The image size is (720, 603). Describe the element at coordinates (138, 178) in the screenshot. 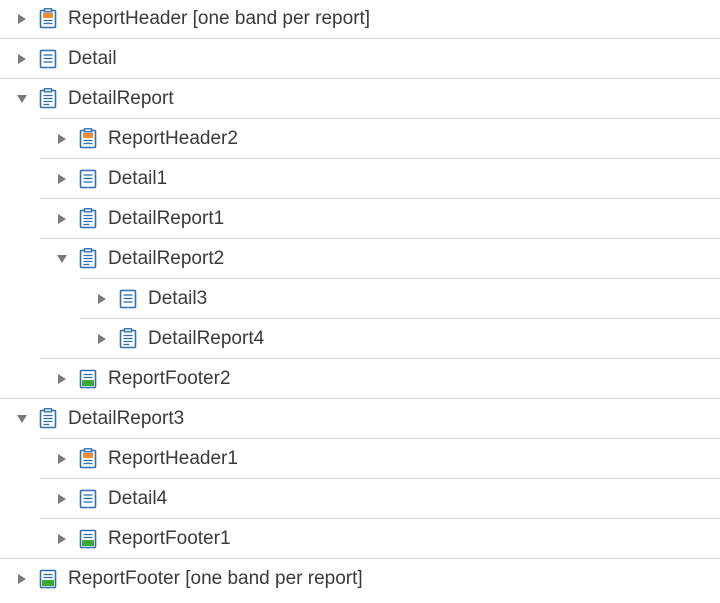

I see `tree-row-label: Detail1` at that location.